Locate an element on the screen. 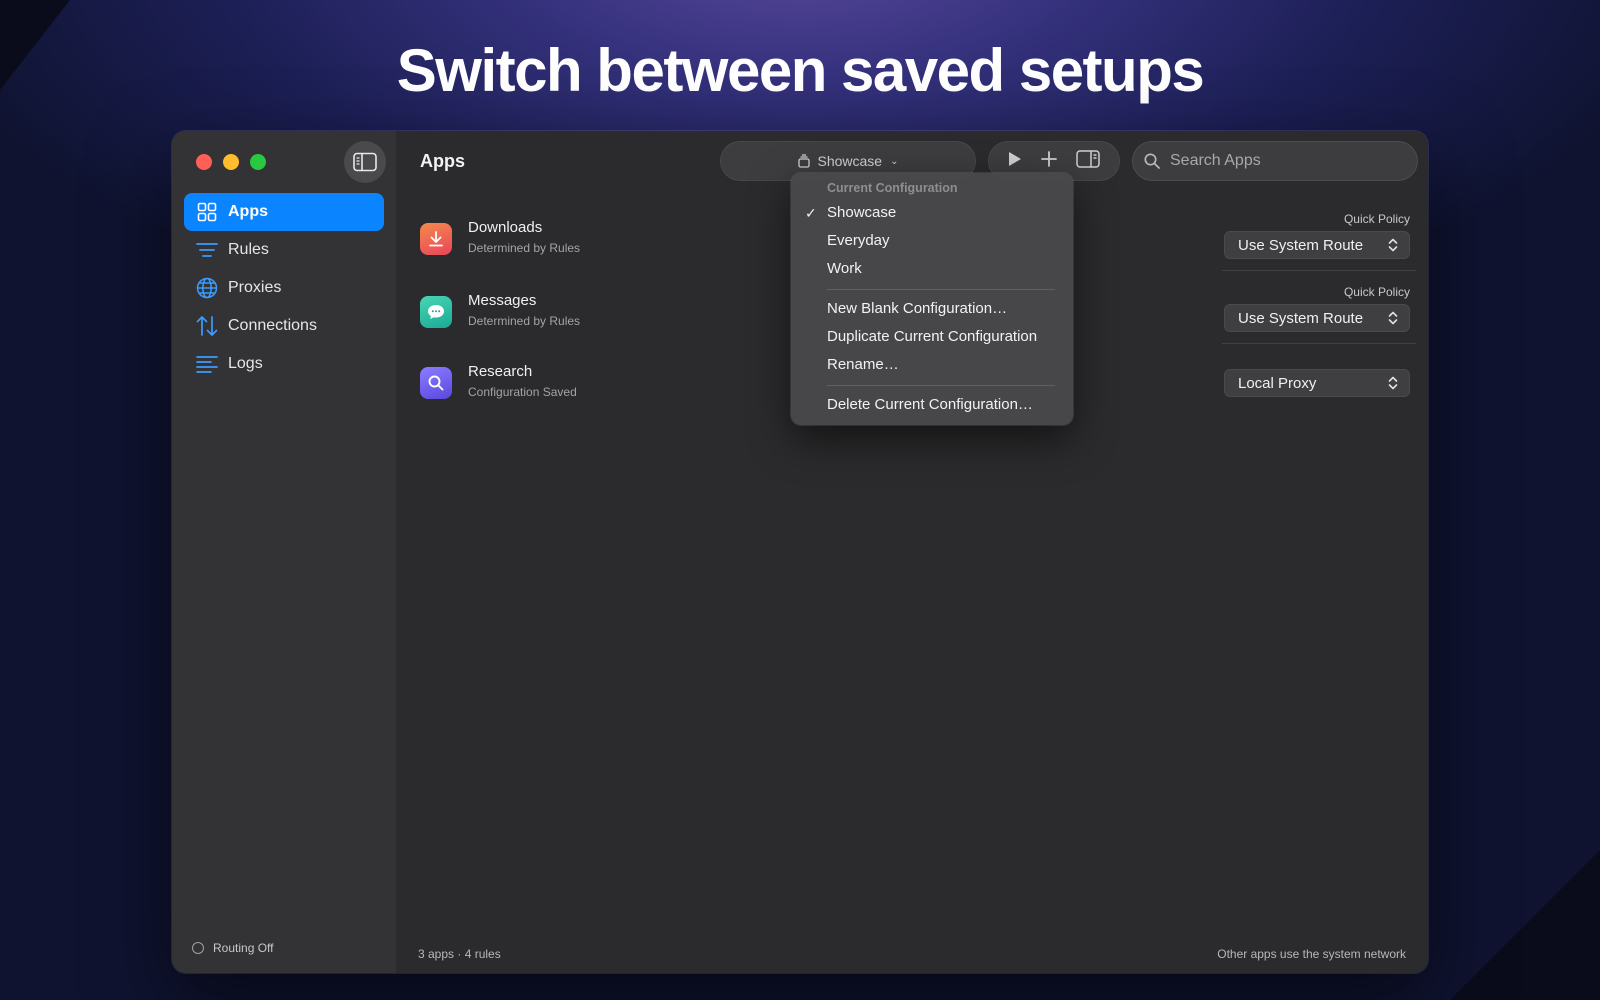  minimize-window-button is located at coordinates (231, 162).